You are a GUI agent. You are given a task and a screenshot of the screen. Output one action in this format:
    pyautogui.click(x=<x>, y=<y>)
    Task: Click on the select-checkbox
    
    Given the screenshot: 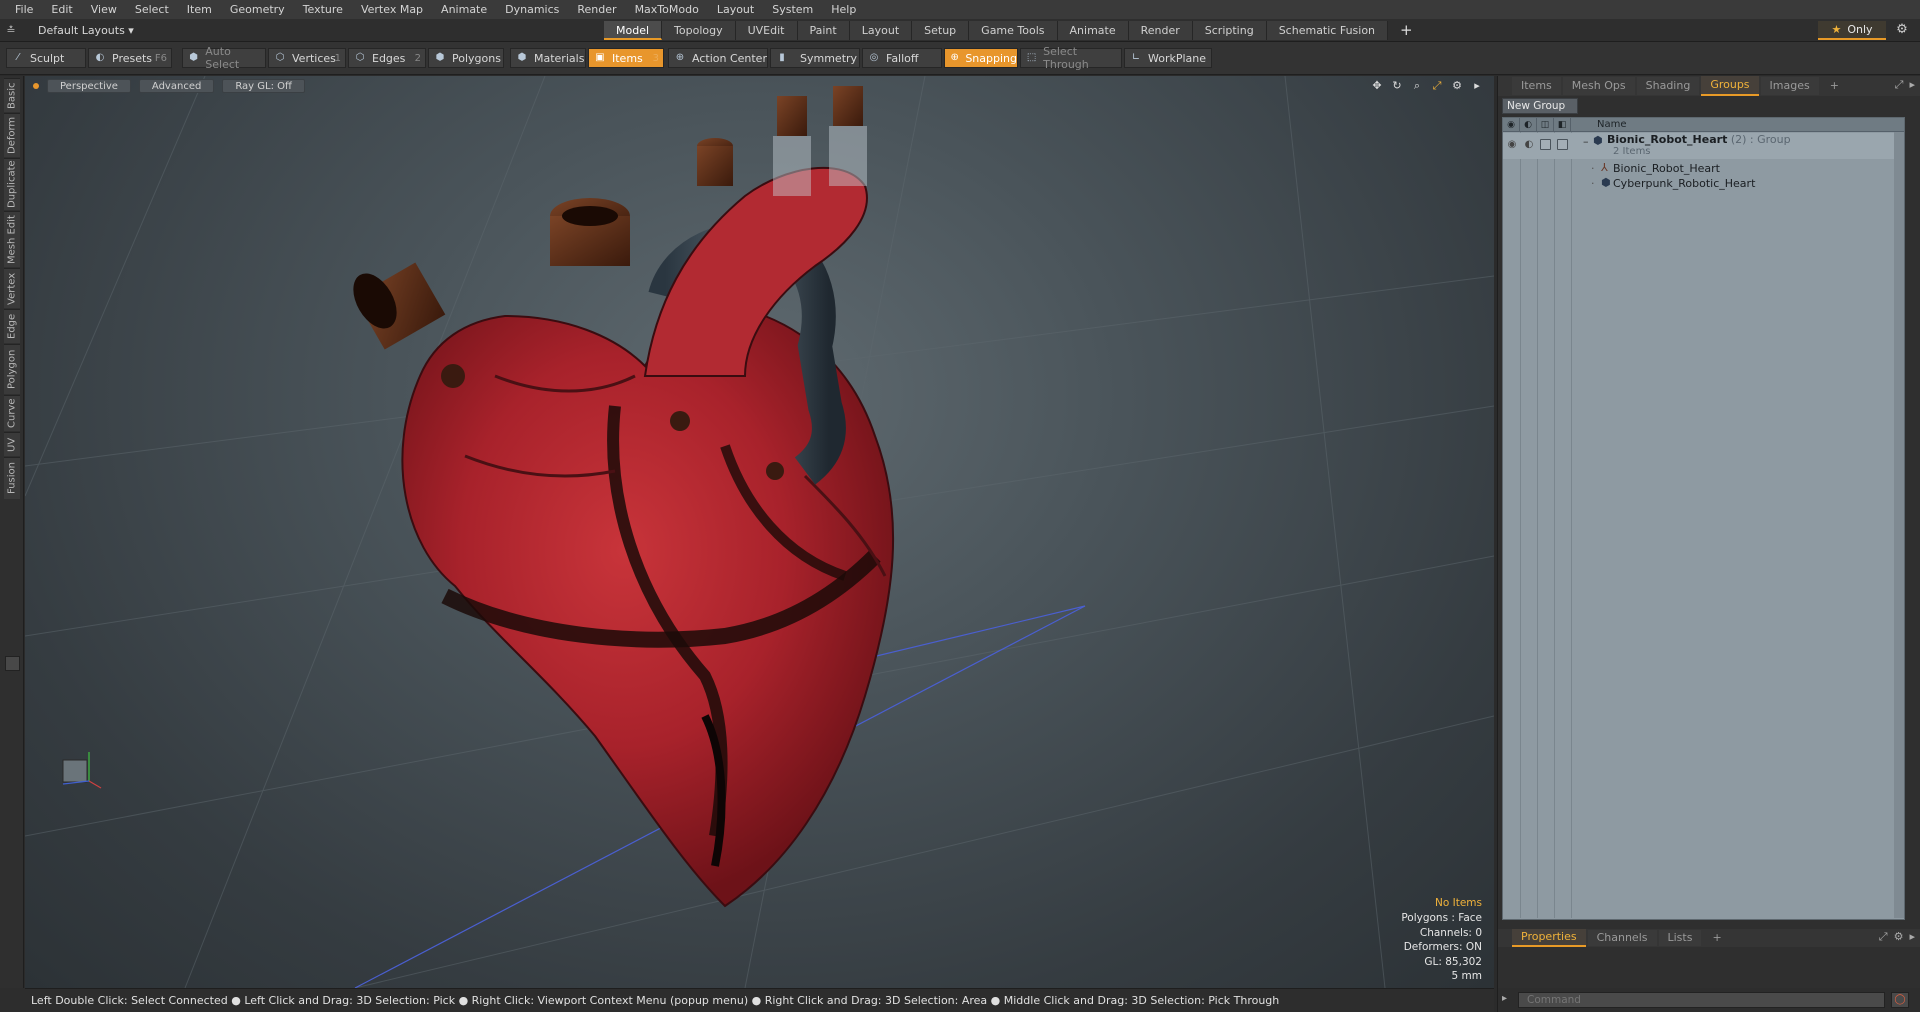 What is the action you would take?
    pyautogui.click(x=1562, y=144)
    